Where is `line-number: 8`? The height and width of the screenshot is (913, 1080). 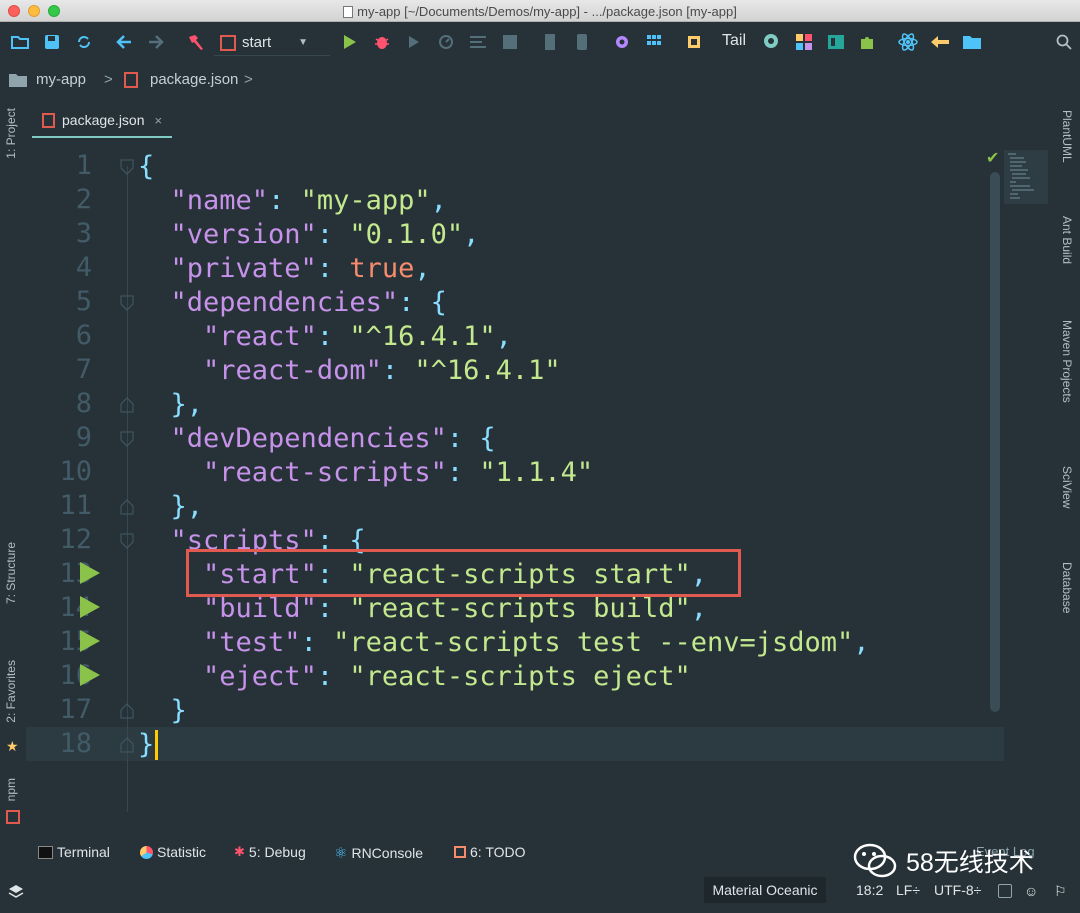 line-number: 8 is located at coordinates (83, 403).